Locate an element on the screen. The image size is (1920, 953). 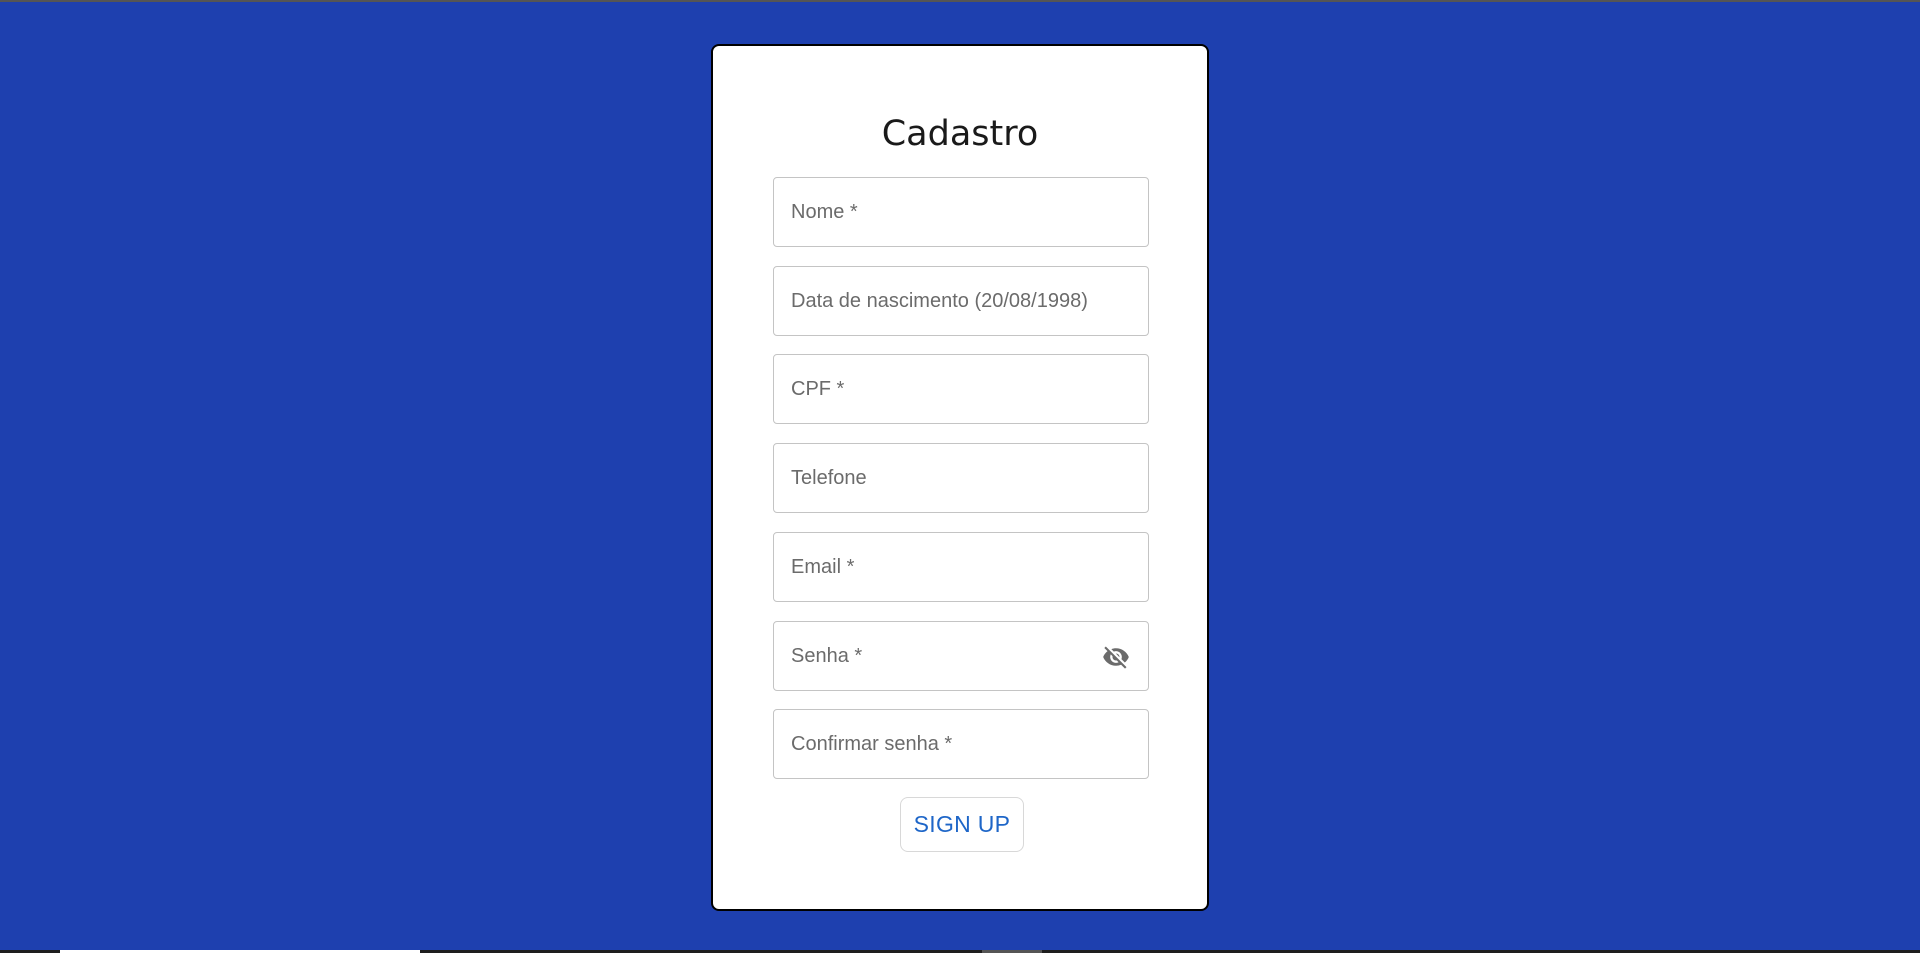
nome-field is located at coordinates (961, 212).